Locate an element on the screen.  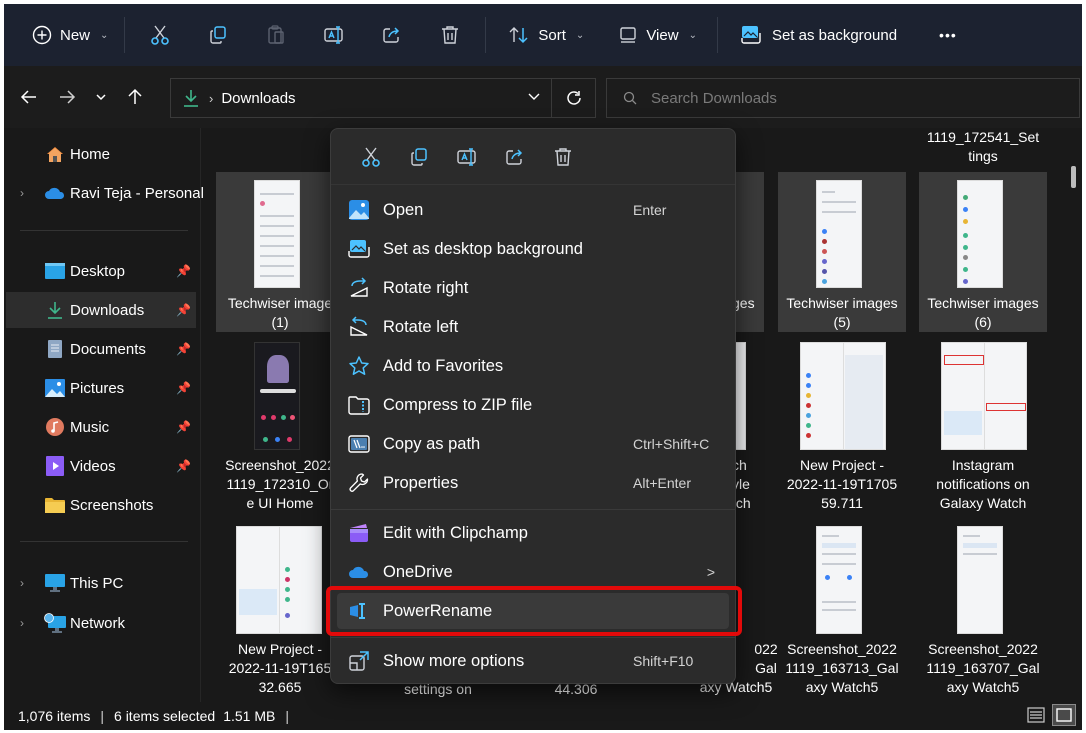
menu-item-edit-with-clipchamp: Edit with Clipchamp is located at coordinates (533, 533).